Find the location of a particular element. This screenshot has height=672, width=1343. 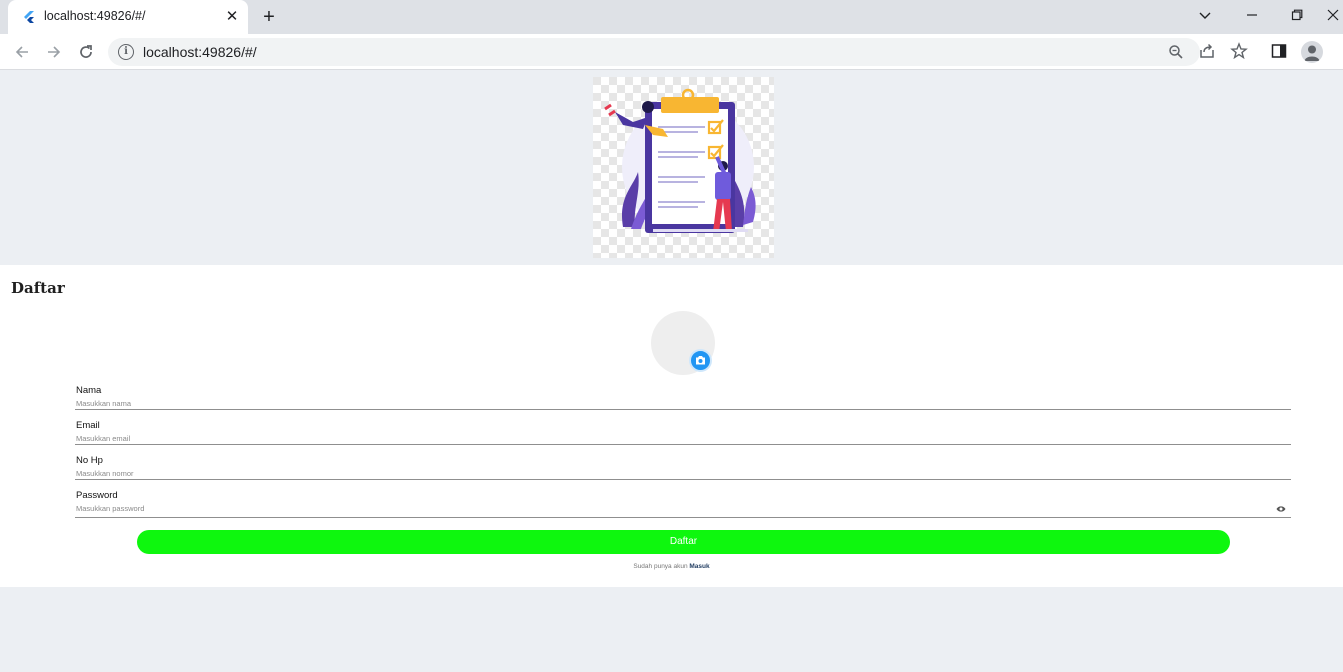

browser-tab: localhost:49826/#/ ✕ is located at coordinates (128, 17).